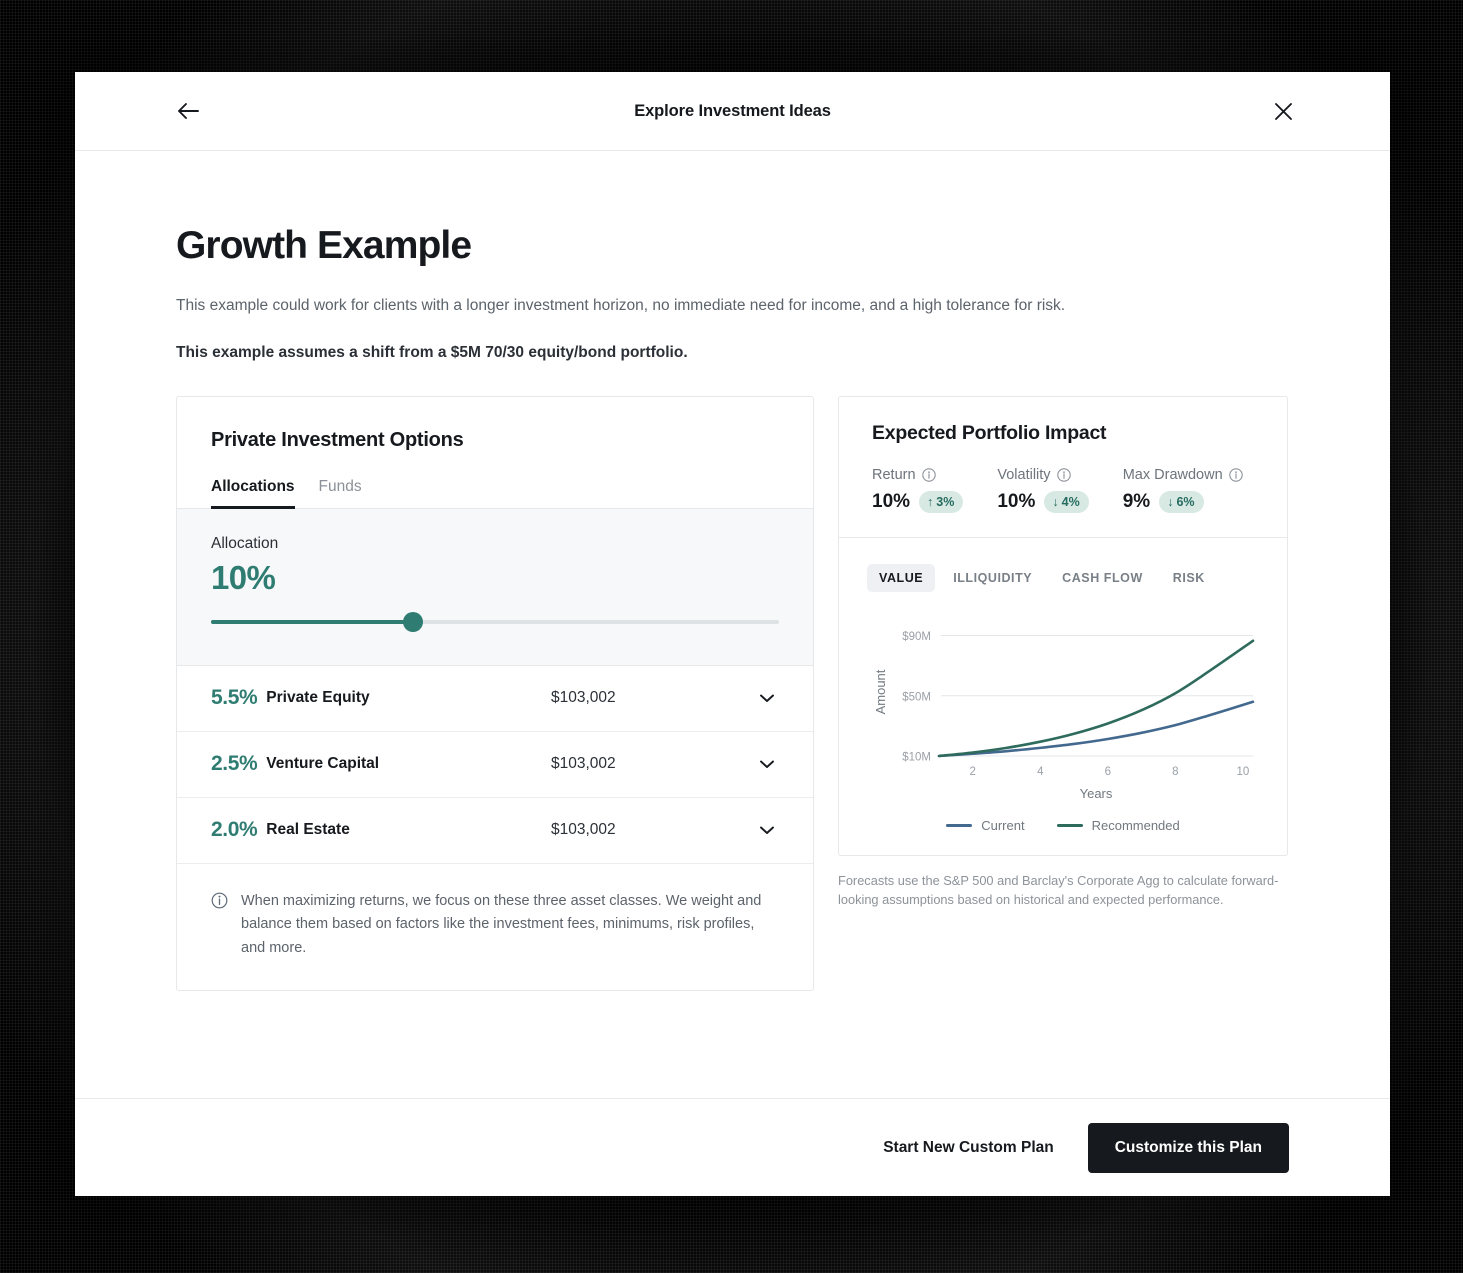  I want to click on close-icon, so click(1283, 111).